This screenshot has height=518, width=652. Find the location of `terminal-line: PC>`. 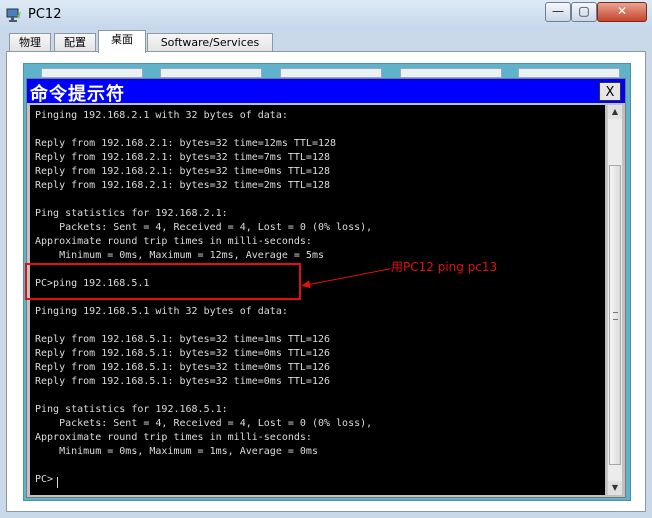

terminal-line: PC> is located at coordinates (44, 479).